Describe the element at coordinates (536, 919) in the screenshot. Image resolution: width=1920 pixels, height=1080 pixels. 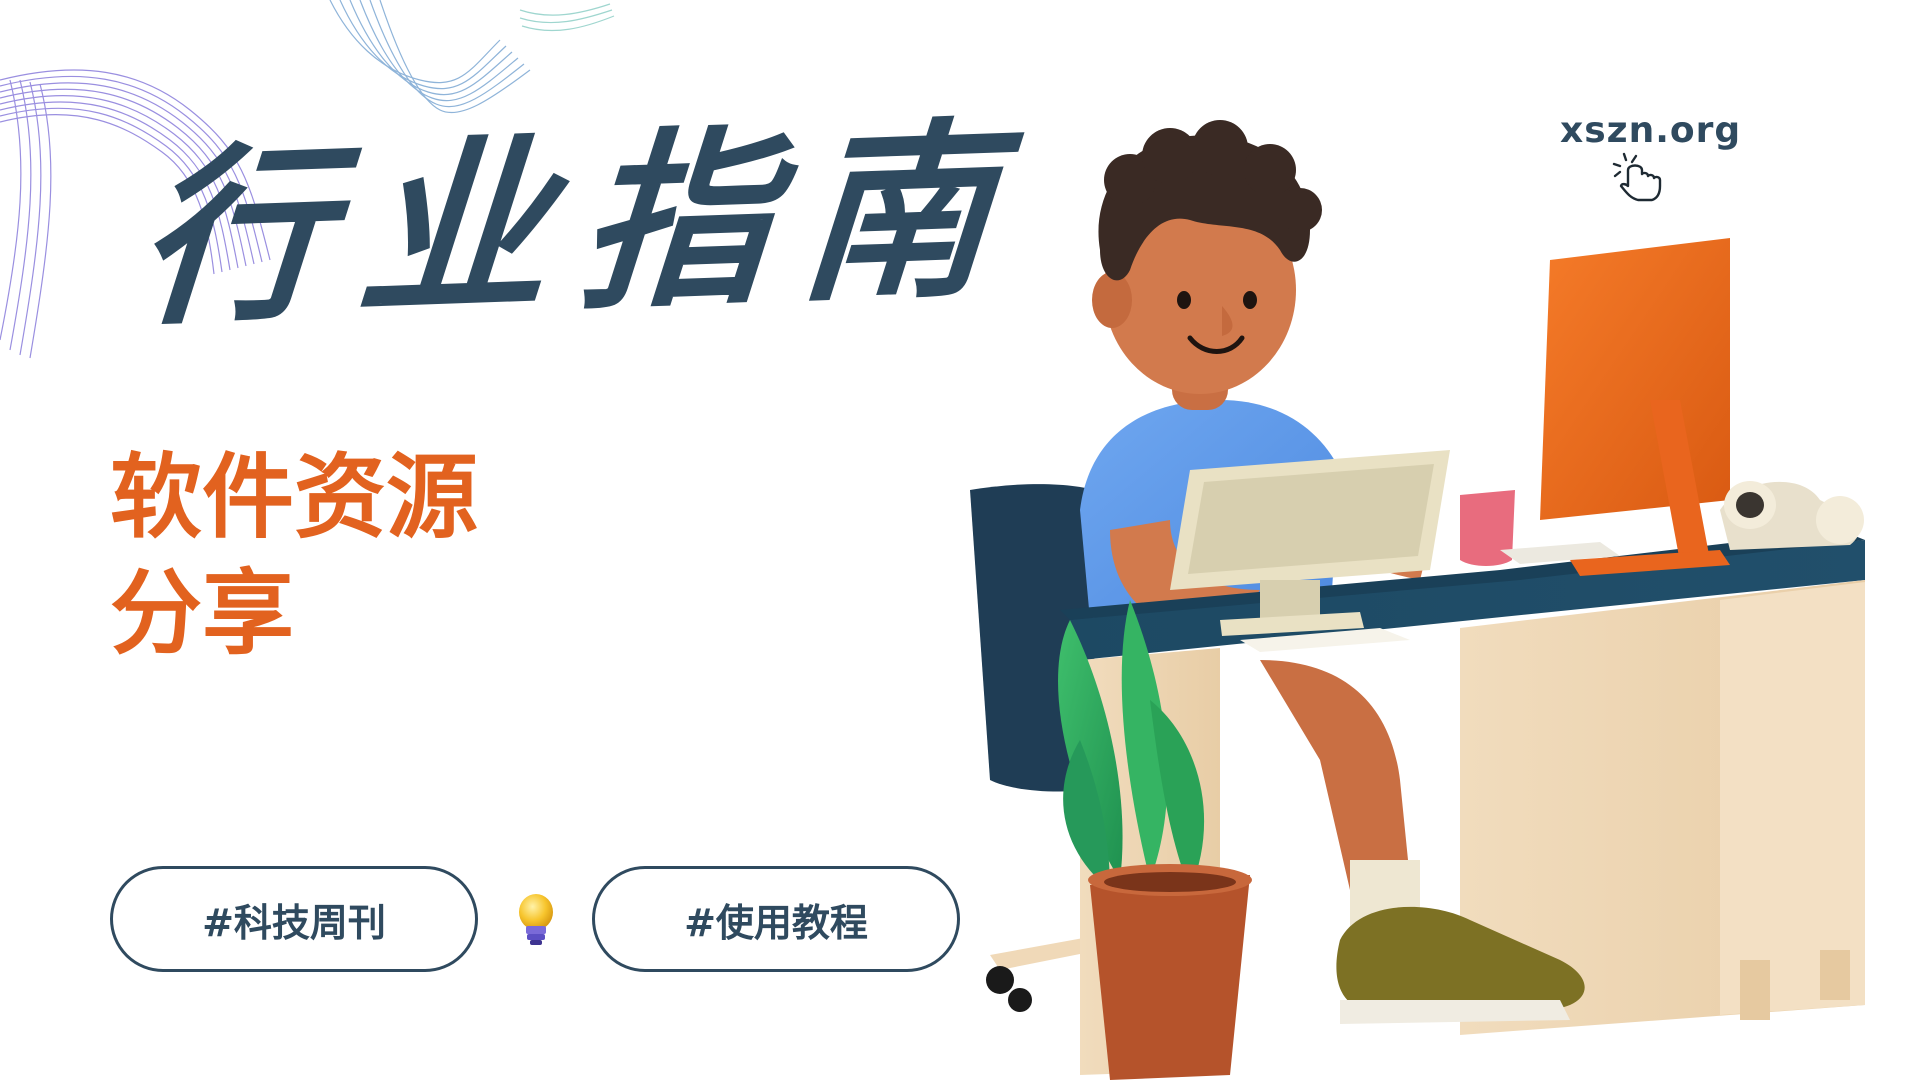
I see `lightbulb-icon` at that location.